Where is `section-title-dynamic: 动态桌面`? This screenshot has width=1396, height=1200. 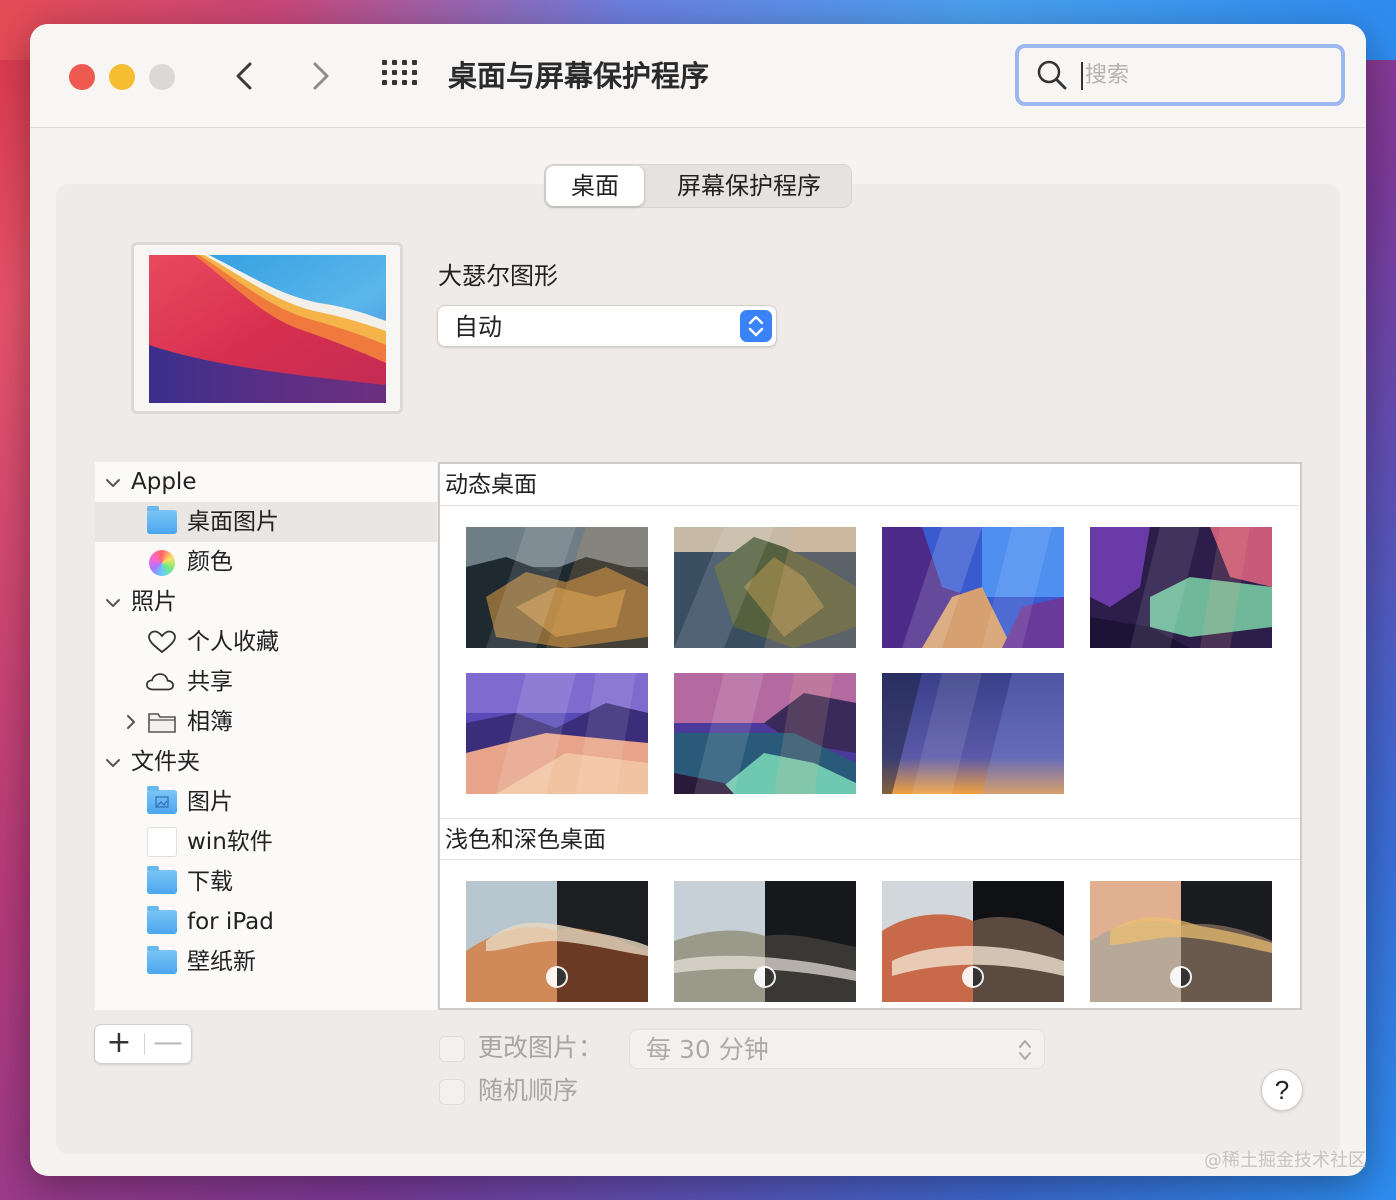 section-title-dynamic: 动态桌面 is located at coordinates (870, 485).